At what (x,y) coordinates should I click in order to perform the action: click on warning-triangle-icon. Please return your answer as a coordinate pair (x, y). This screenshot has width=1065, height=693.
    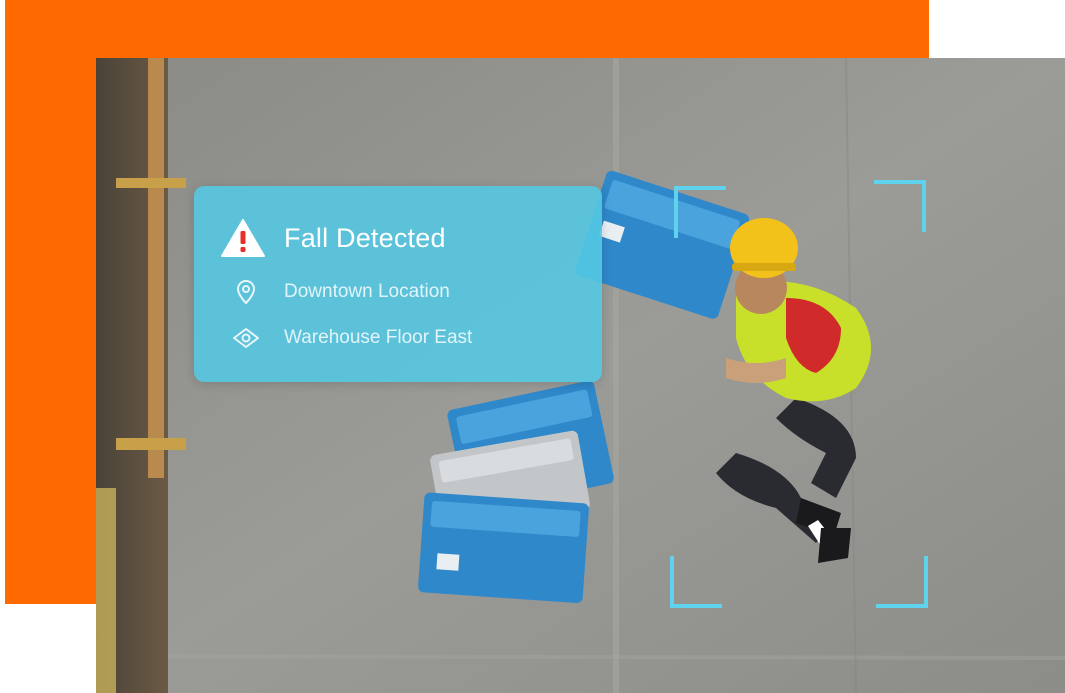
    Looking at the image, I should click on (243, 238).